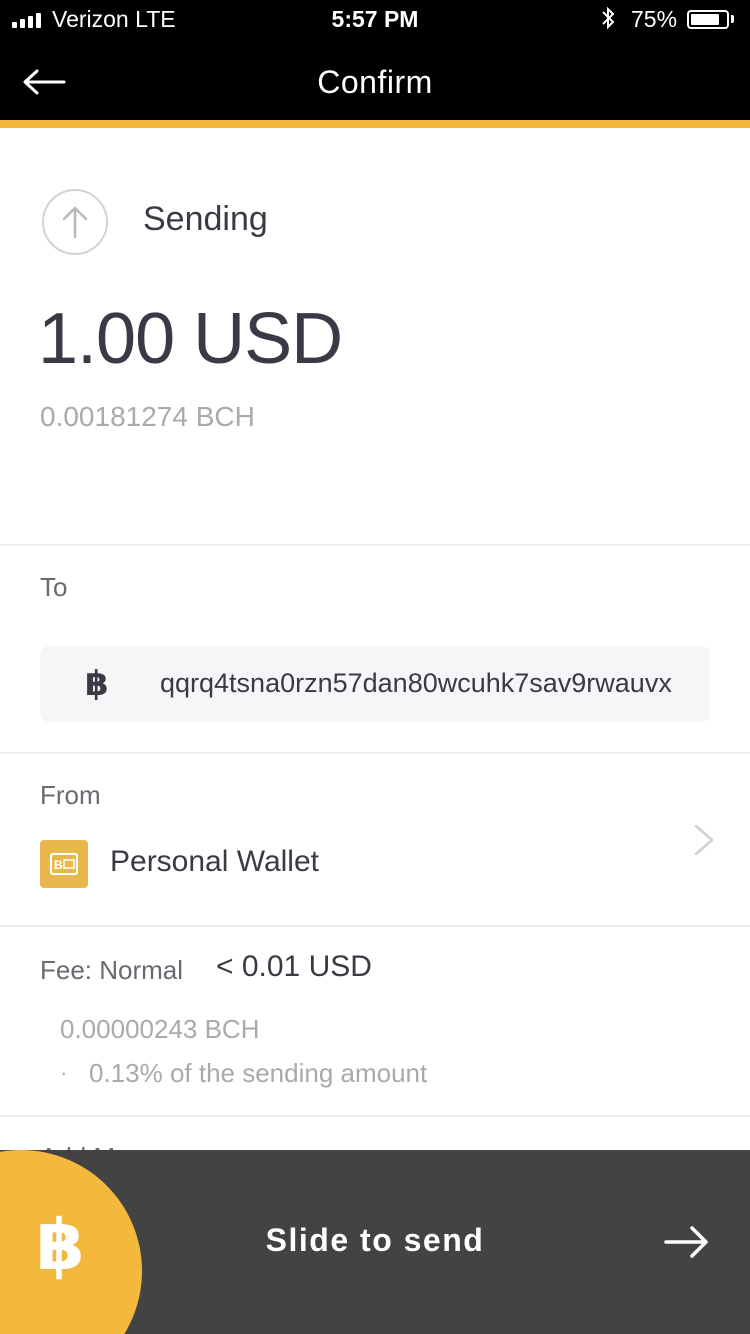 The height and width of the screenshot is (1334, 750). Describe the element at coordinates (190, 339) in the screenshot. I see `send-amount-fiat: 1.00 USD` at that location.